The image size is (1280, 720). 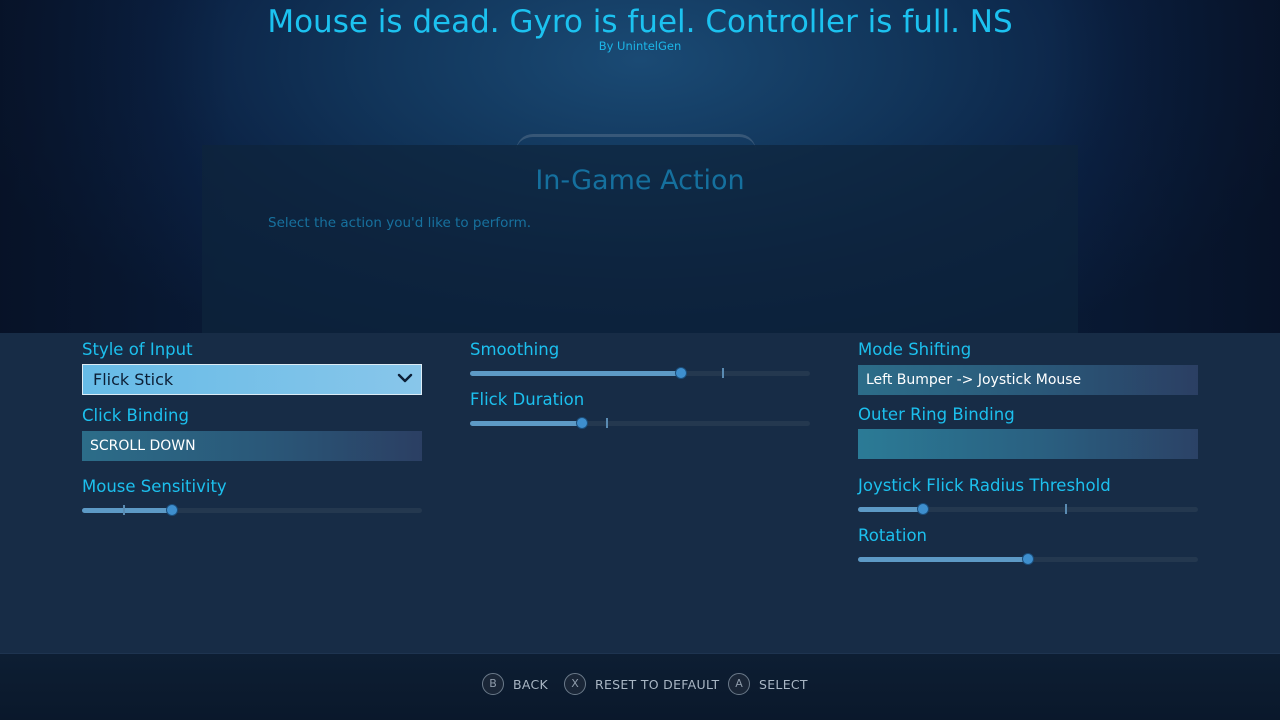 I want to click on b-button-icon: B, so click(x=493, y=684).